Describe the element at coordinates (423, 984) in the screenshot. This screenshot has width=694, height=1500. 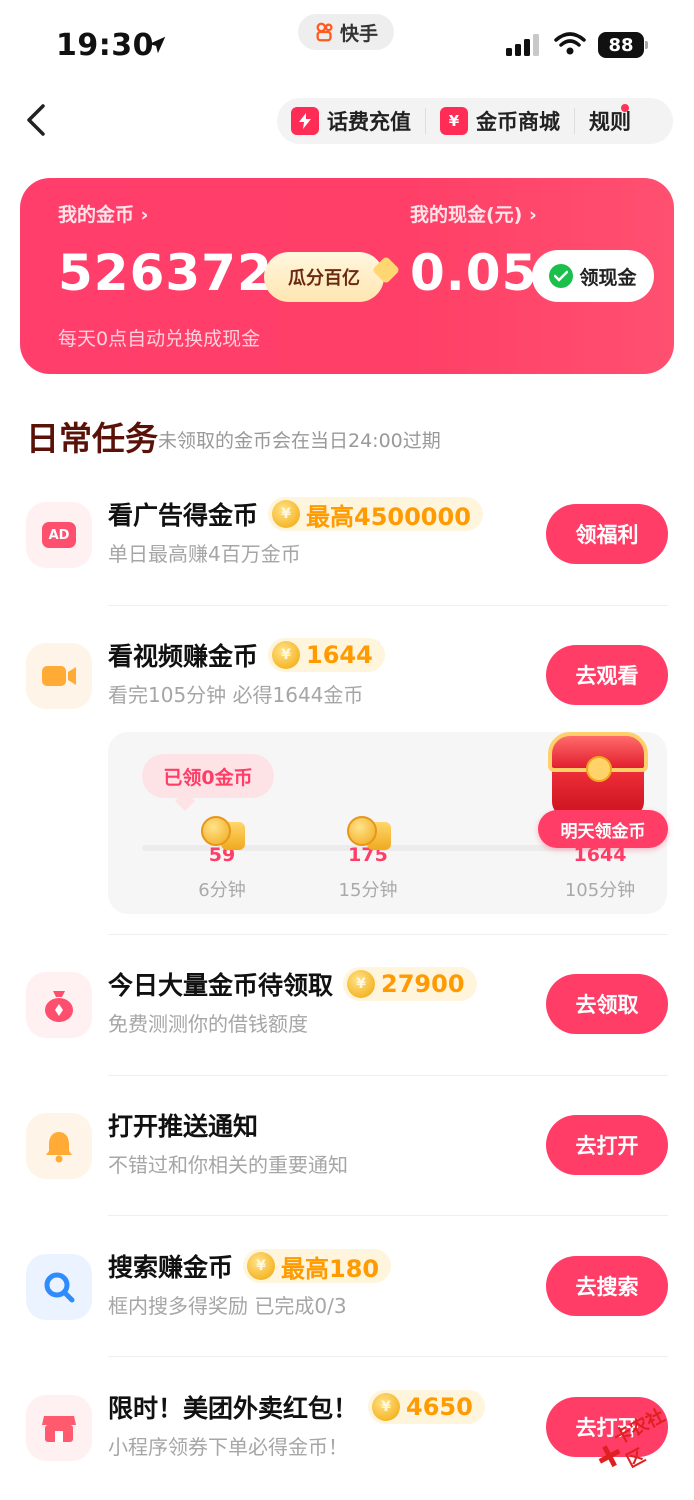
I see `reward-amount: 27900` at that location.